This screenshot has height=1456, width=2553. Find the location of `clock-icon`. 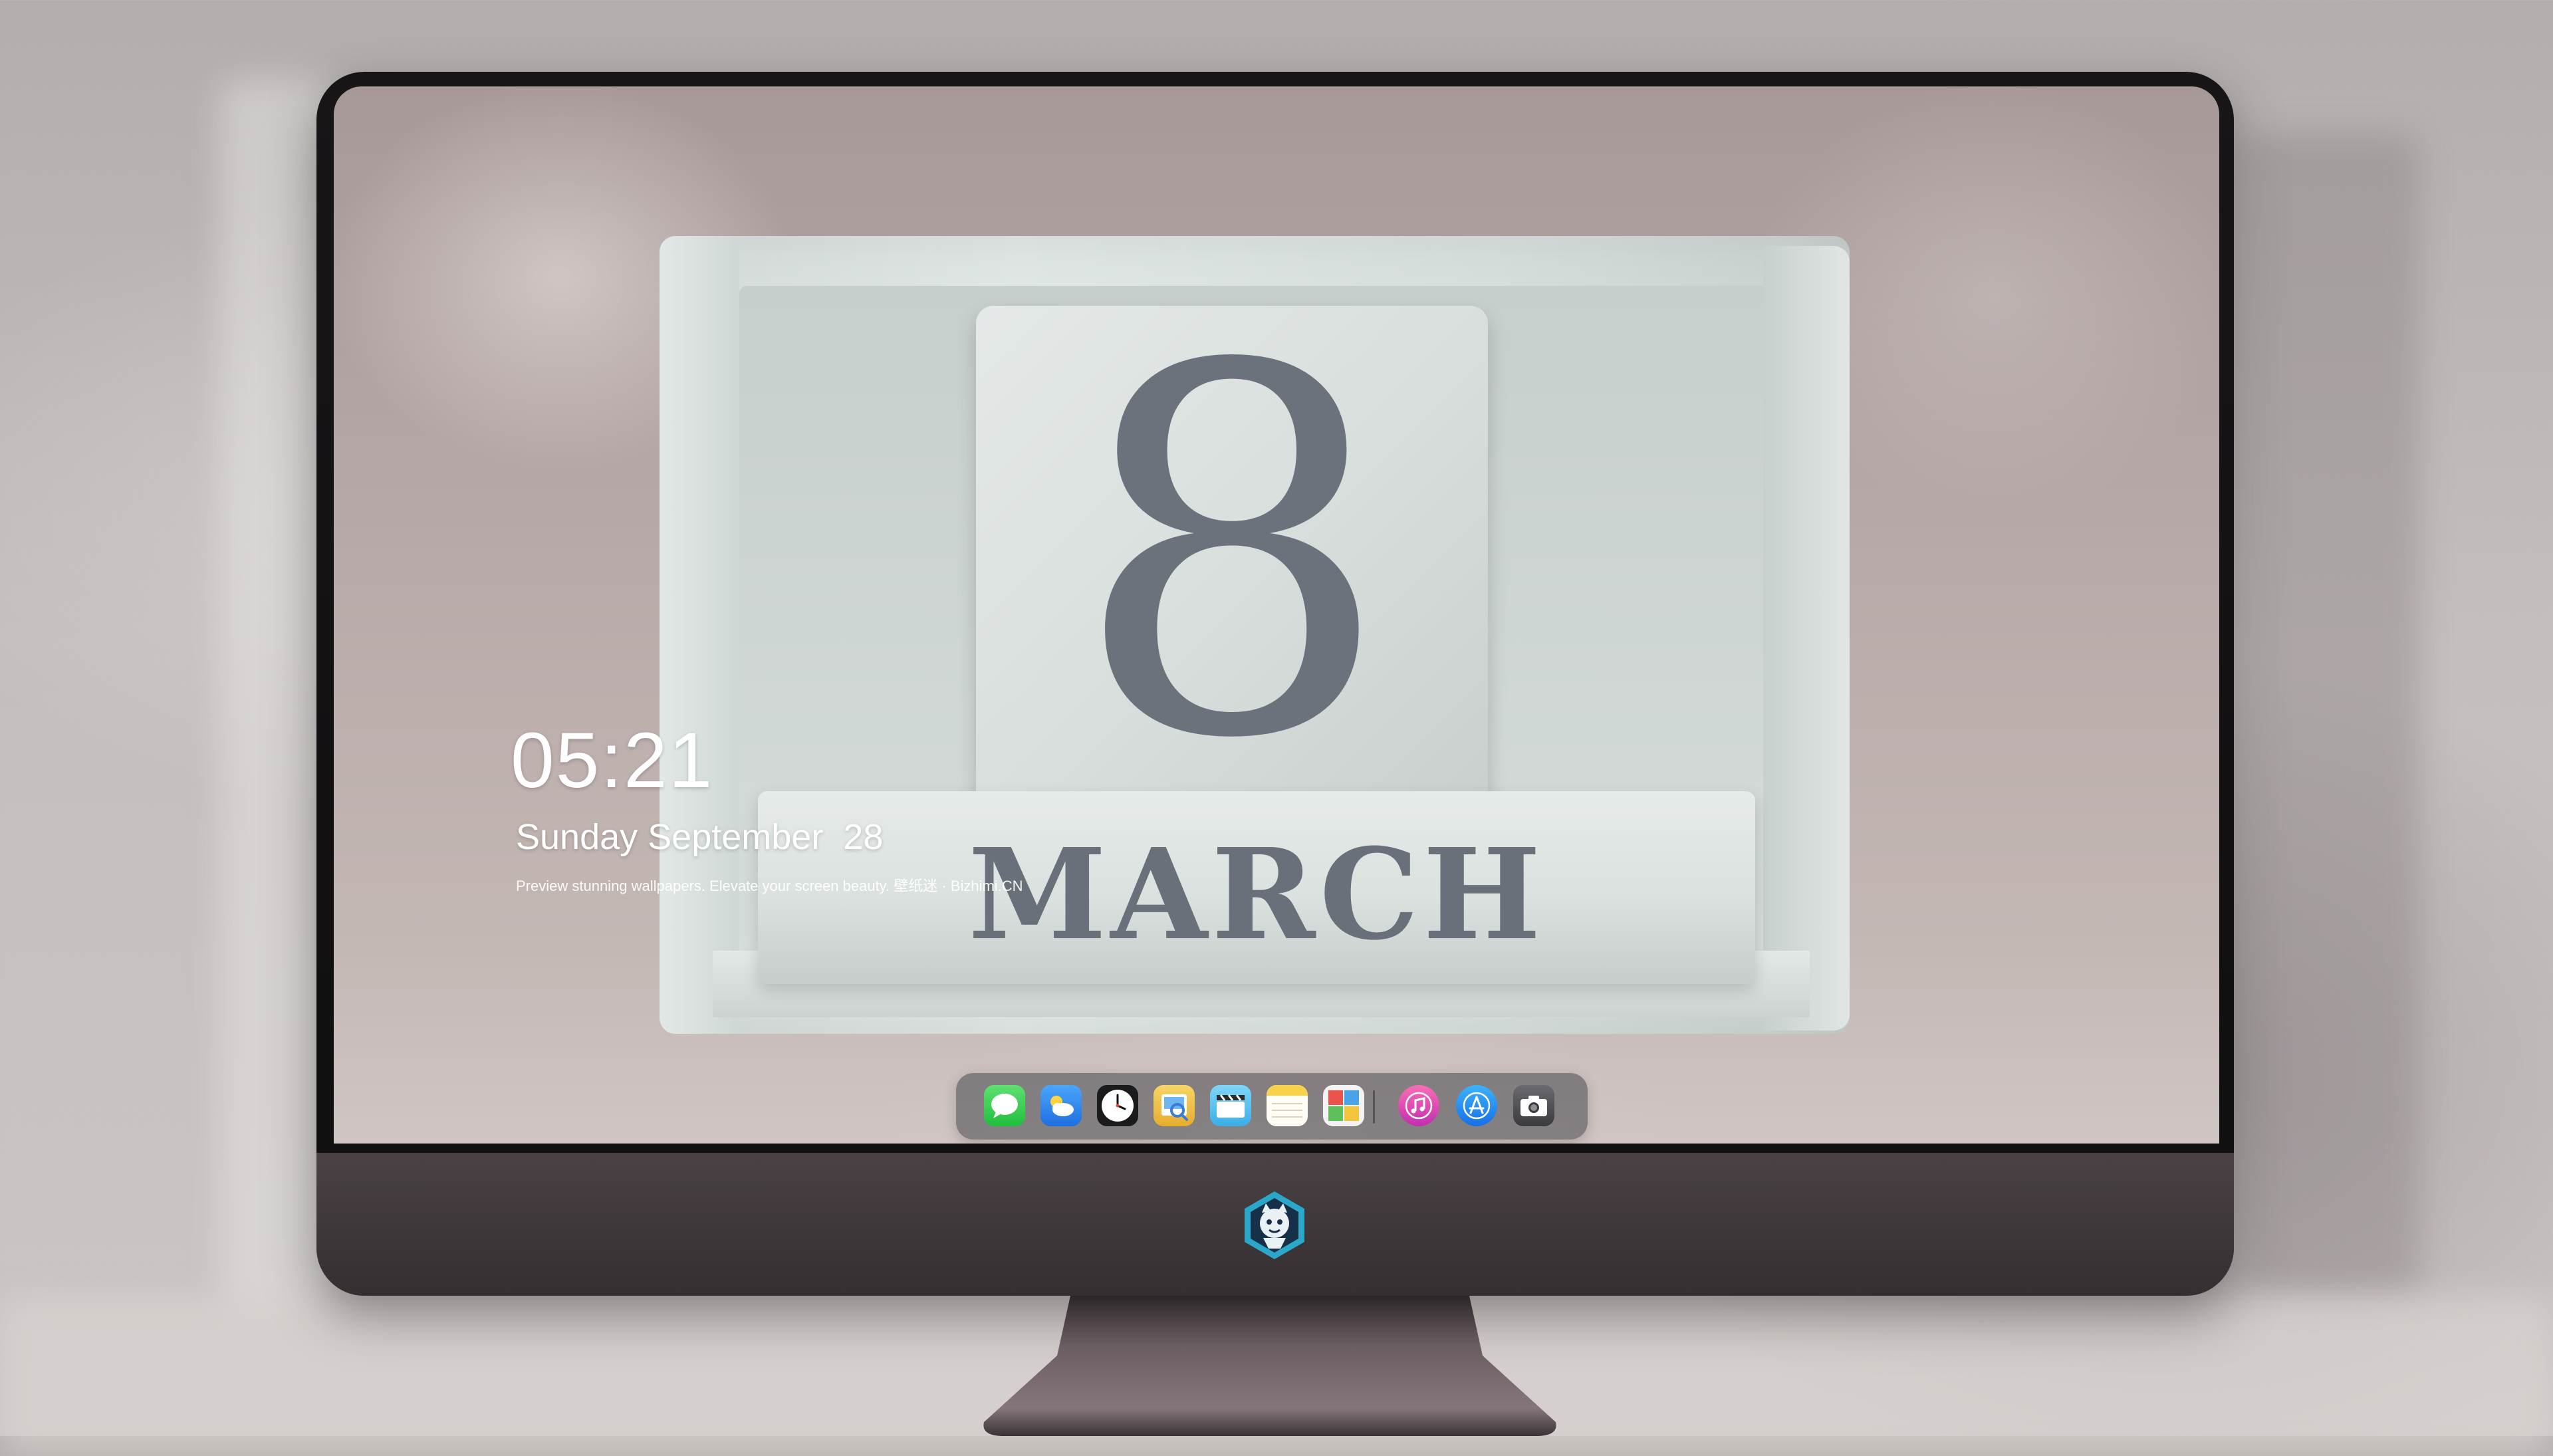

clock-icon is located at coordinates (1118, 1106).